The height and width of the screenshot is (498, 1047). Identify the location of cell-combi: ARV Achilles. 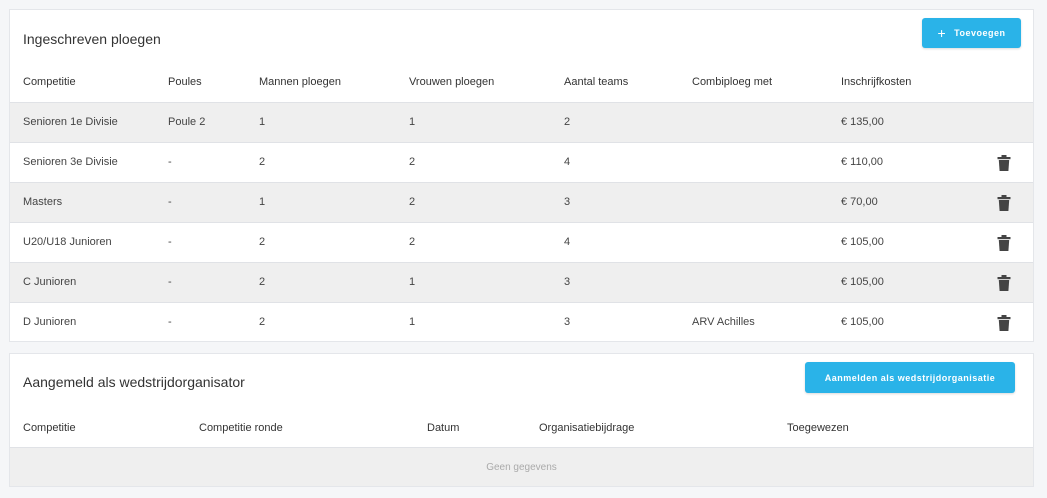
(723, 322).